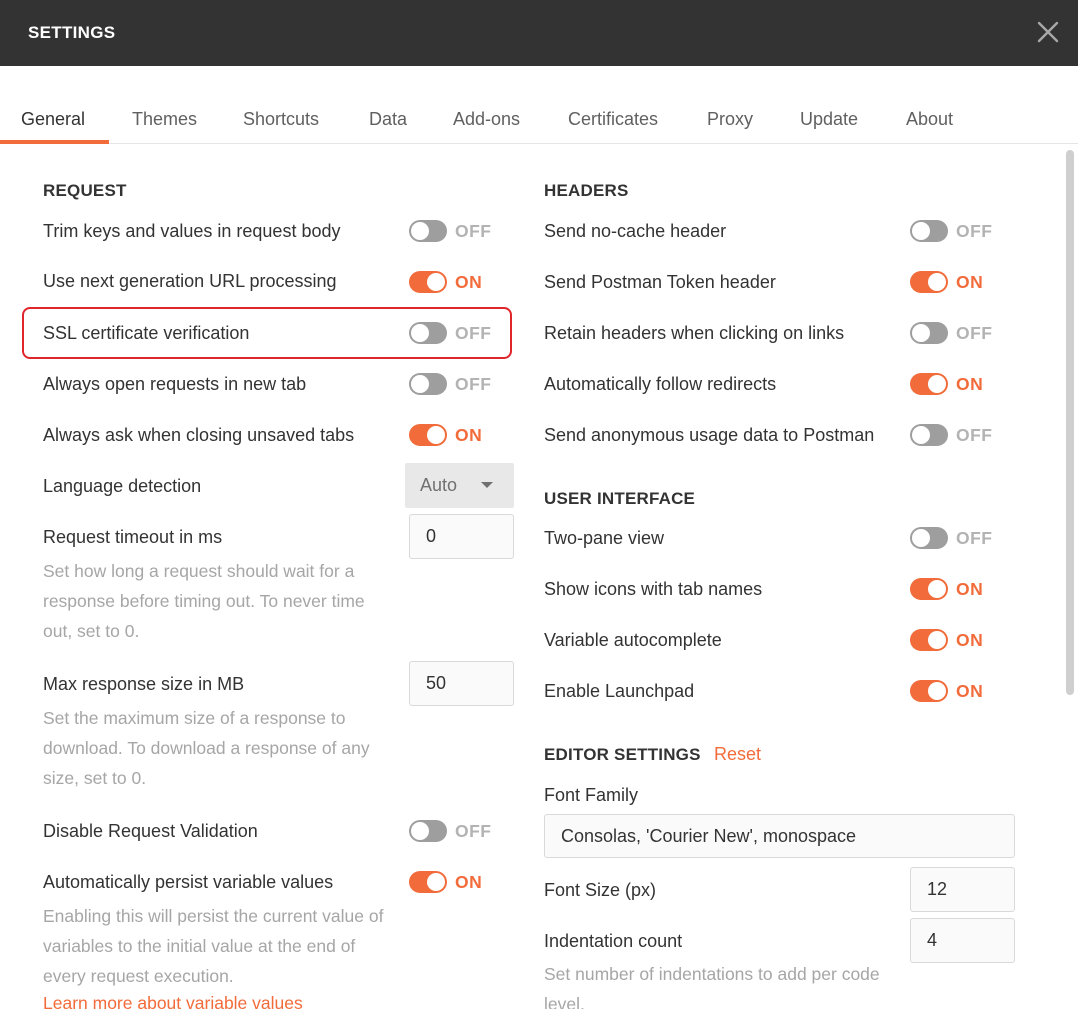 This screenshot has width=1078, height=1009. I want to click on editor-section-title: EDITOR SETTINGS, so click(622, 754).